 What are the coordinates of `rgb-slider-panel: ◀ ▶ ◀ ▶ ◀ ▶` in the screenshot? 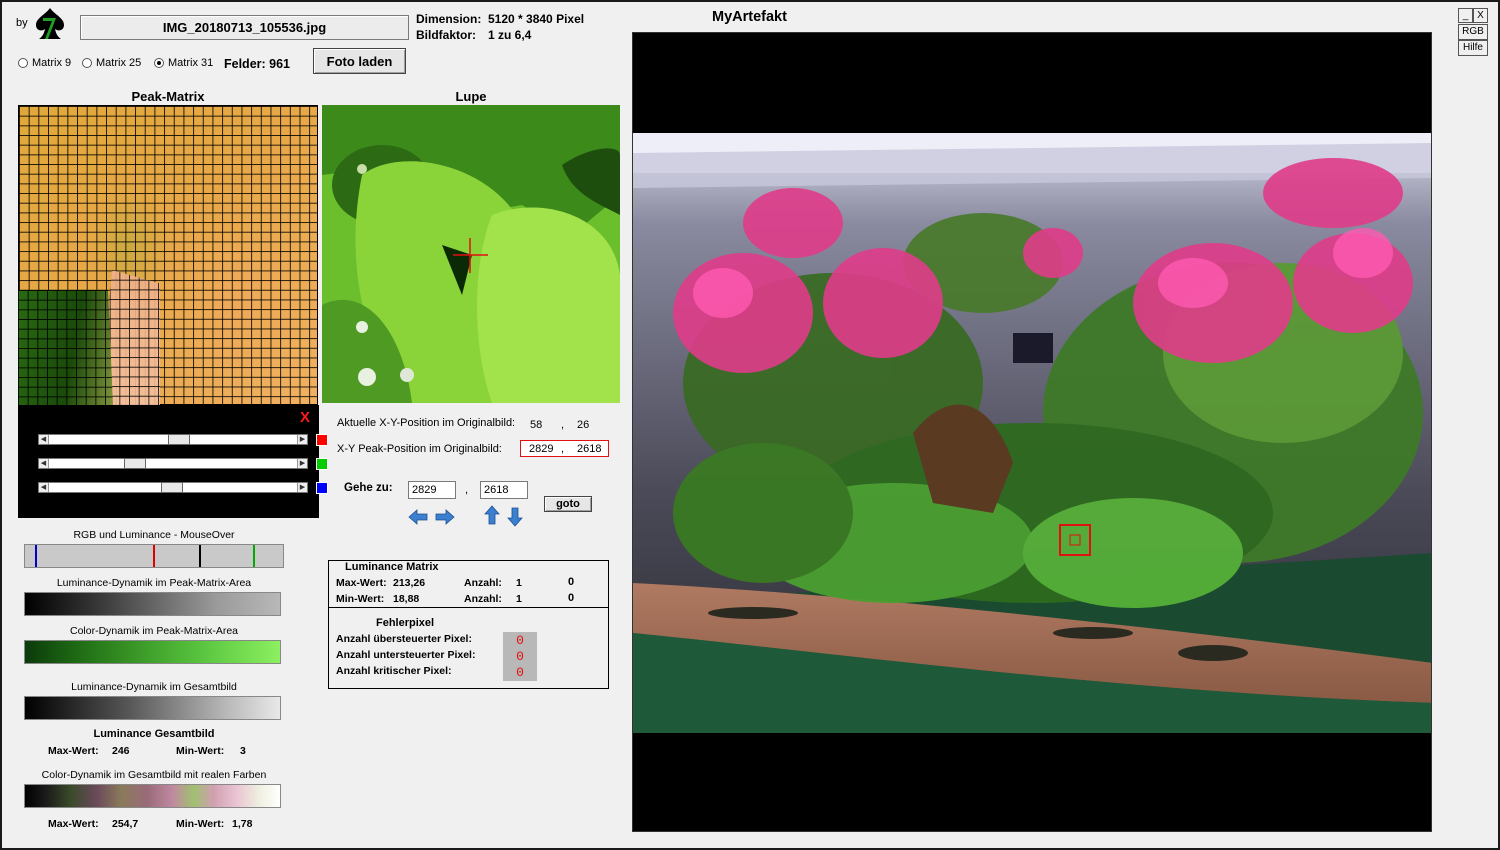 It's located at (173, 461).